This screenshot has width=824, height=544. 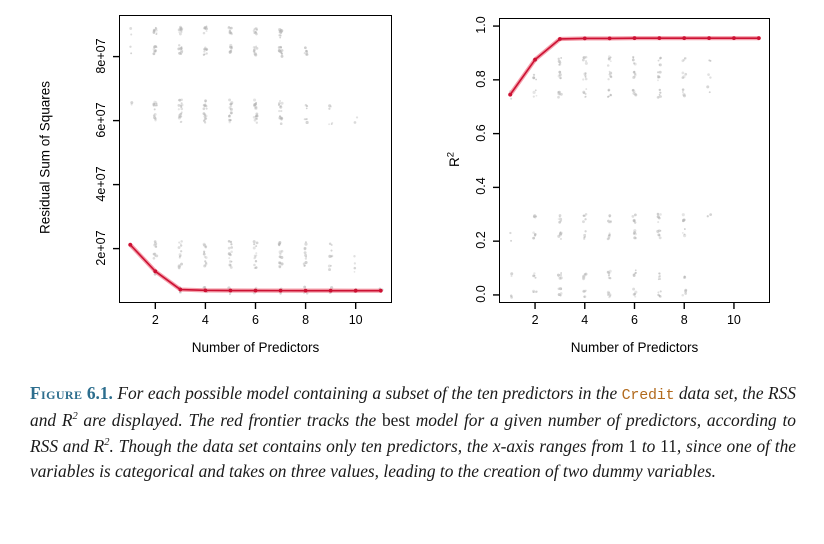 What do you see at coordinates (634, 347) in the screenshot?
I see `r2-x-axis-title: Number of Predictors` at bounding box center [634, 347].